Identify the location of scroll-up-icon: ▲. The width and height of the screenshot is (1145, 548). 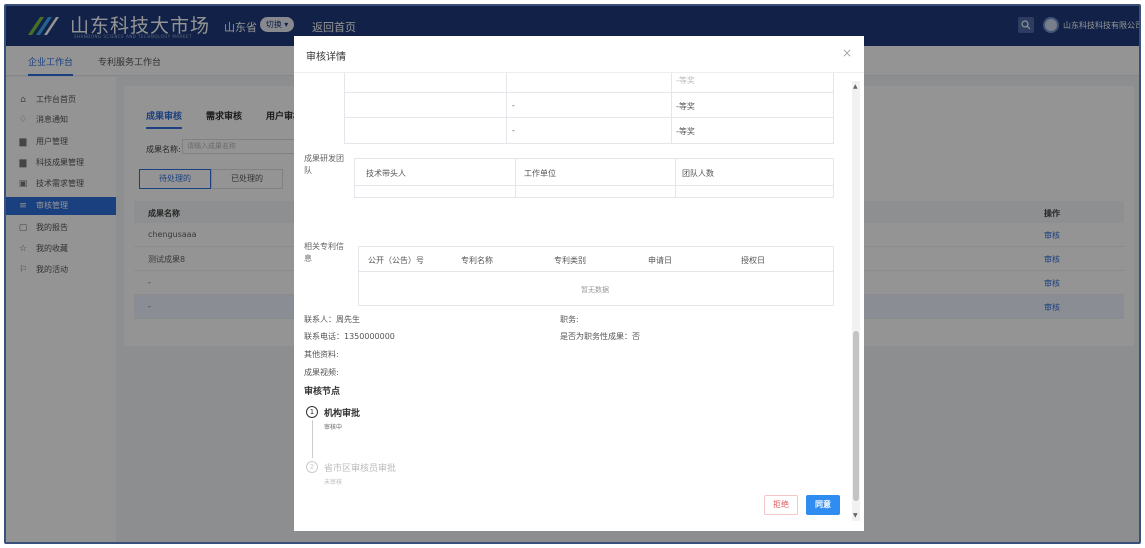
(855, 86).